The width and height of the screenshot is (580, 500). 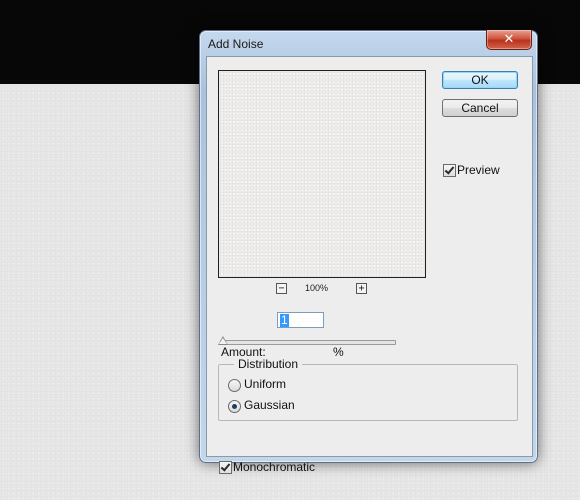 What do you see at coordinates (234, 406) in the screenshot?
I see `gaussian-radio` at bounding box center [234, 406].